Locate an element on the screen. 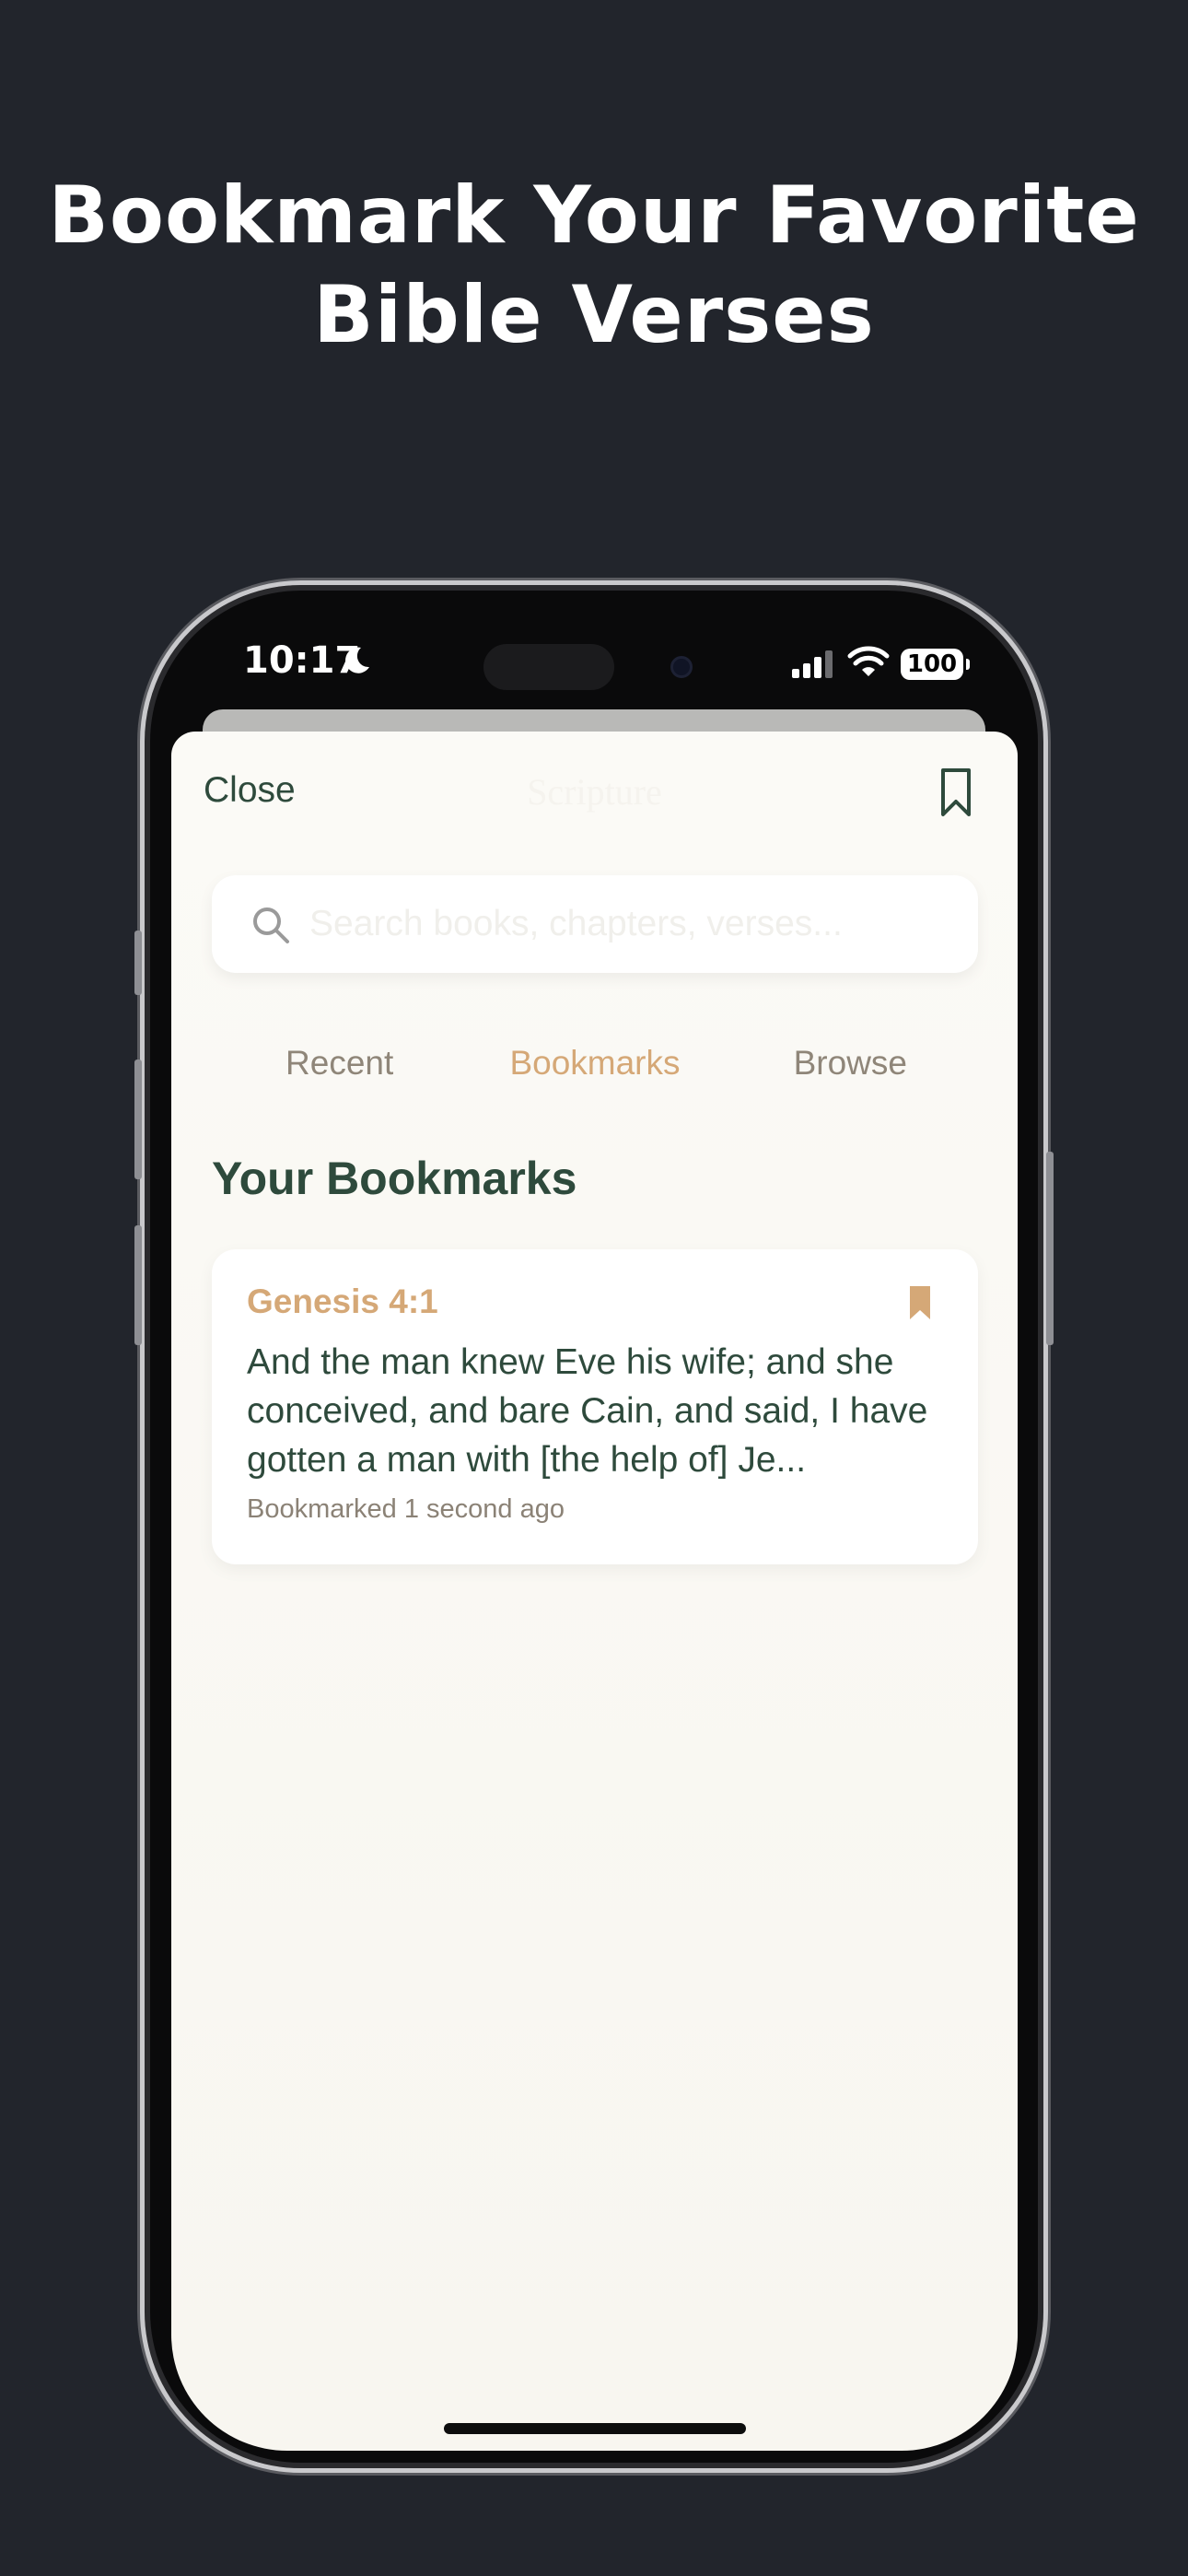 The height and width of the screenshot is (2576, 1188). search-input is located at coordinates (631, 924).